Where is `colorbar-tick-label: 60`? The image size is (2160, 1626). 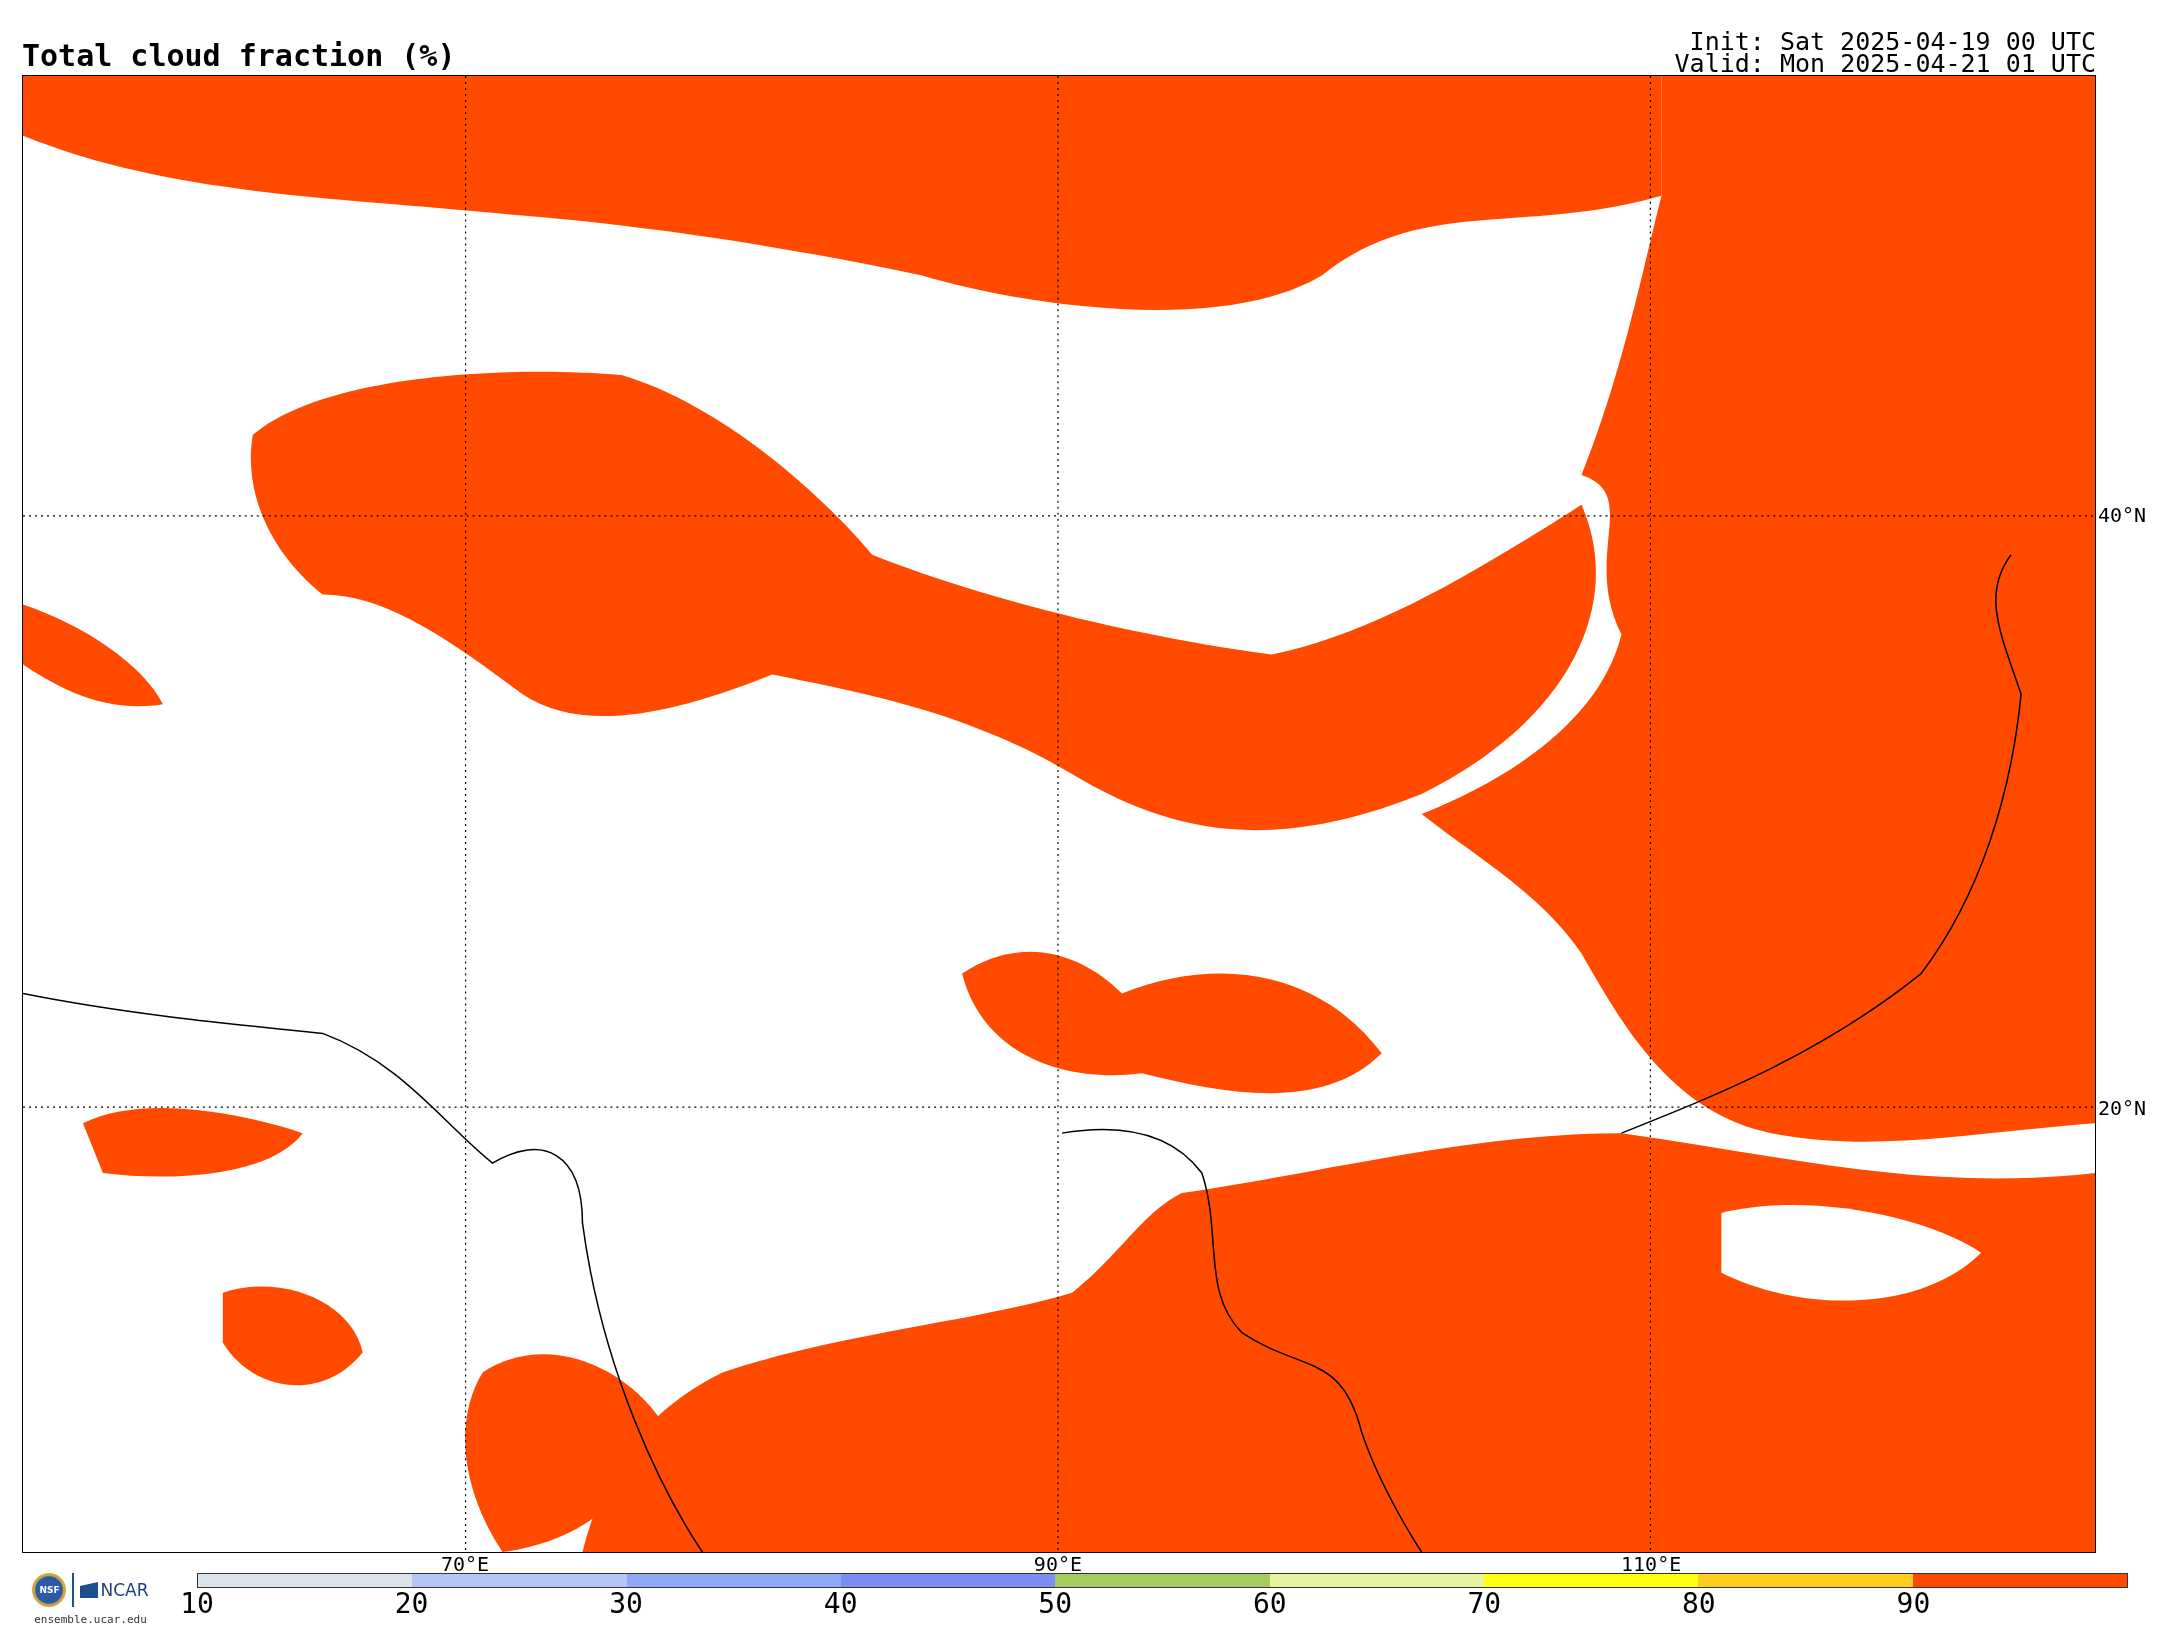
colorbar-tick-label: 60 is located at coordinates (1269, 1604).